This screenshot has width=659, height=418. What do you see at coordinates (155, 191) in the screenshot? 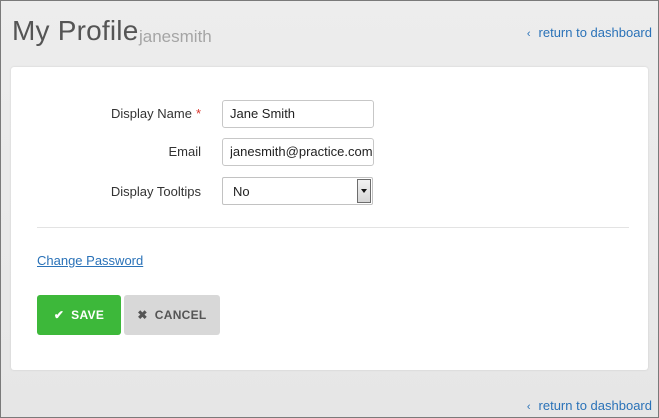
I see `display-tooltips-label: Display Tooltips` at bounding box center [155, 191].